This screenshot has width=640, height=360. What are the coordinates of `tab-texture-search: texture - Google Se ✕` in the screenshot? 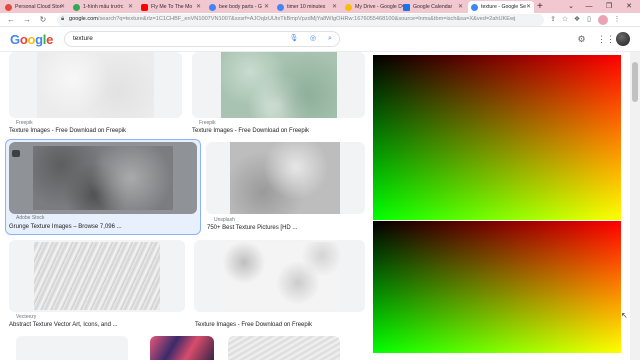 It's located at (501, 7).